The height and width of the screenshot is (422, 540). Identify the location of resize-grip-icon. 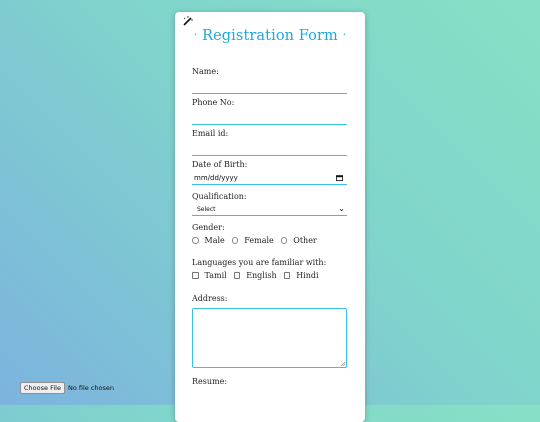
(342, 363).